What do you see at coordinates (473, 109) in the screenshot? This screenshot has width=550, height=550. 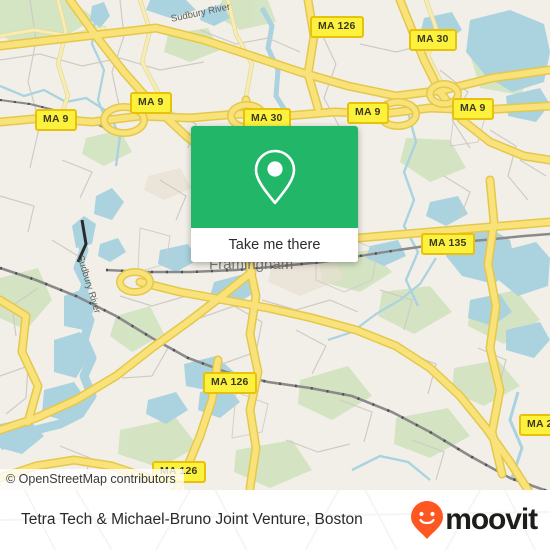 I see `shield-ma-9-east: MA 9` at bounding box center [473, 109].